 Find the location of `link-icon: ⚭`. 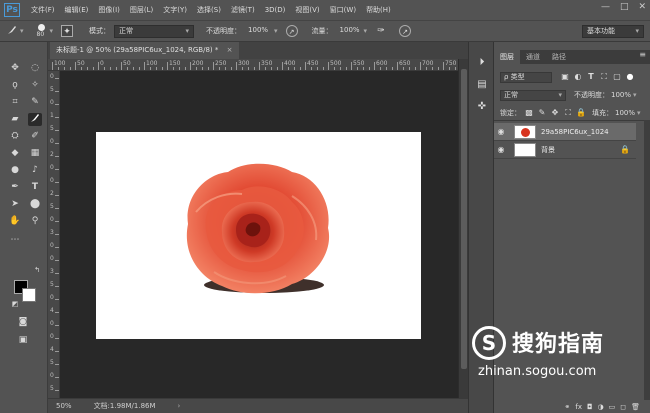

link-icon: ⚭ is located at coordinates (568, 407).